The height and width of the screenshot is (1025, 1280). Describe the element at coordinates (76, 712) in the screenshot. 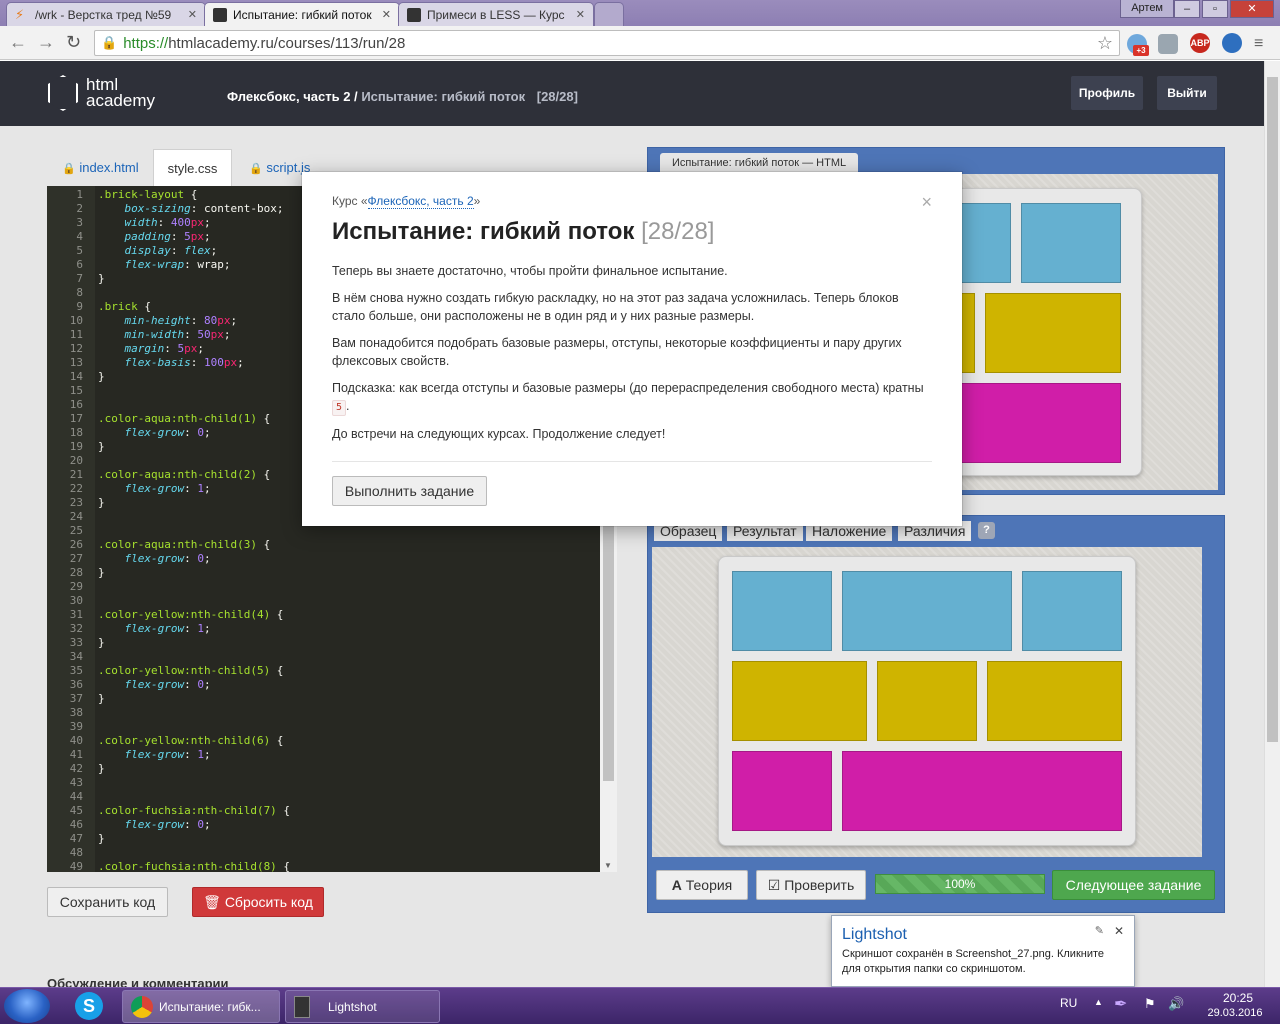

I see `line-number: 38` at that location.